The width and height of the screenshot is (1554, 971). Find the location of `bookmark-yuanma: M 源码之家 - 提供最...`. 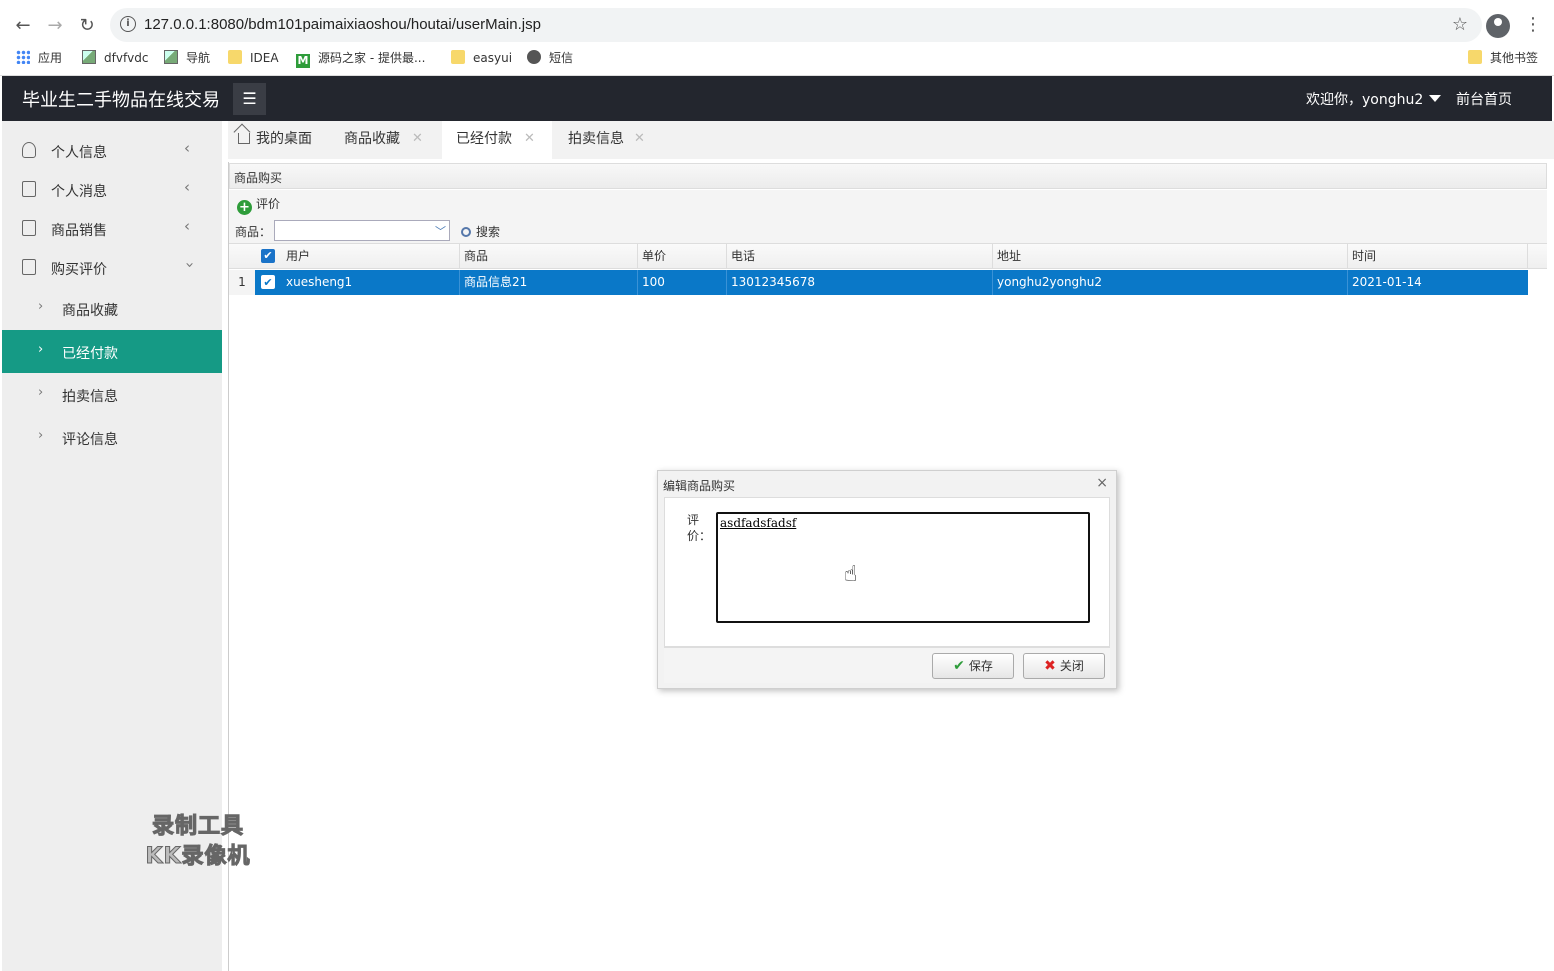

bookmark-yuanma: M 源码之家 - 提供最... is located at coordinates (360, 58).